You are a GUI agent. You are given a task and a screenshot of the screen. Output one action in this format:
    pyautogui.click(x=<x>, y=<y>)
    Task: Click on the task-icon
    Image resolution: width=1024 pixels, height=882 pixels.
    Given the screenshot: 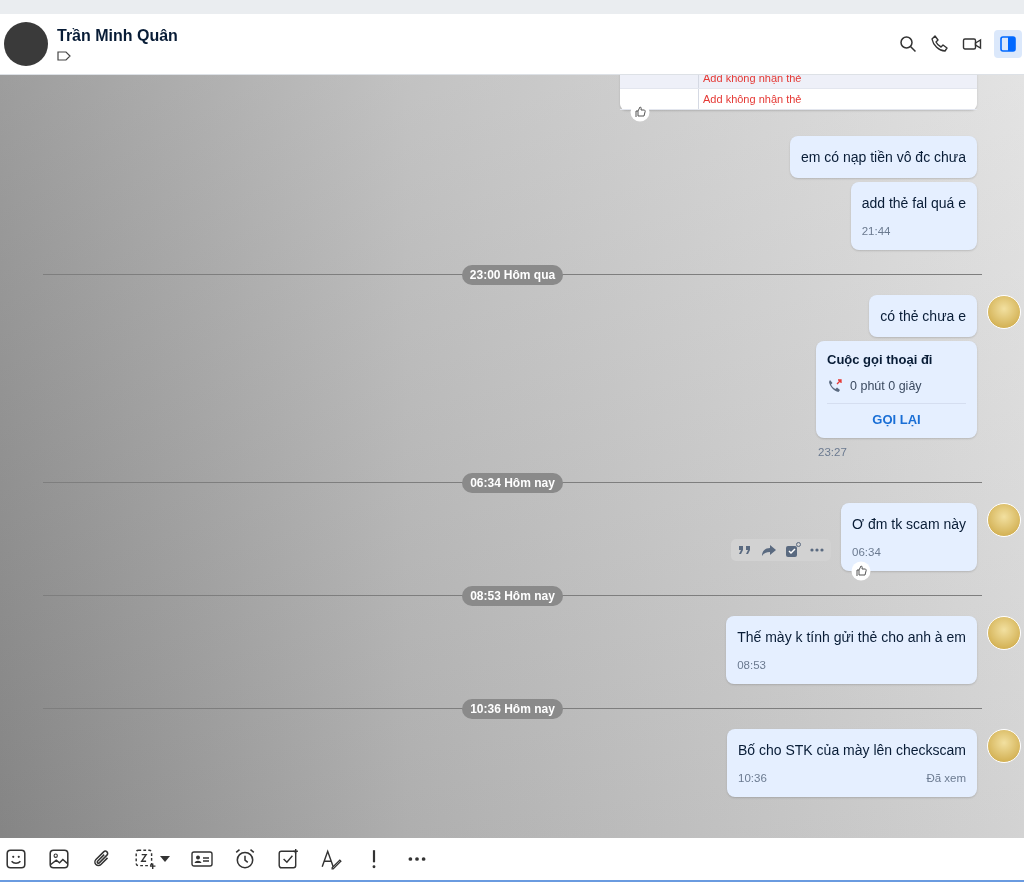 What is the action you would take?
    pyautogui.click(x=793, y=550)
    